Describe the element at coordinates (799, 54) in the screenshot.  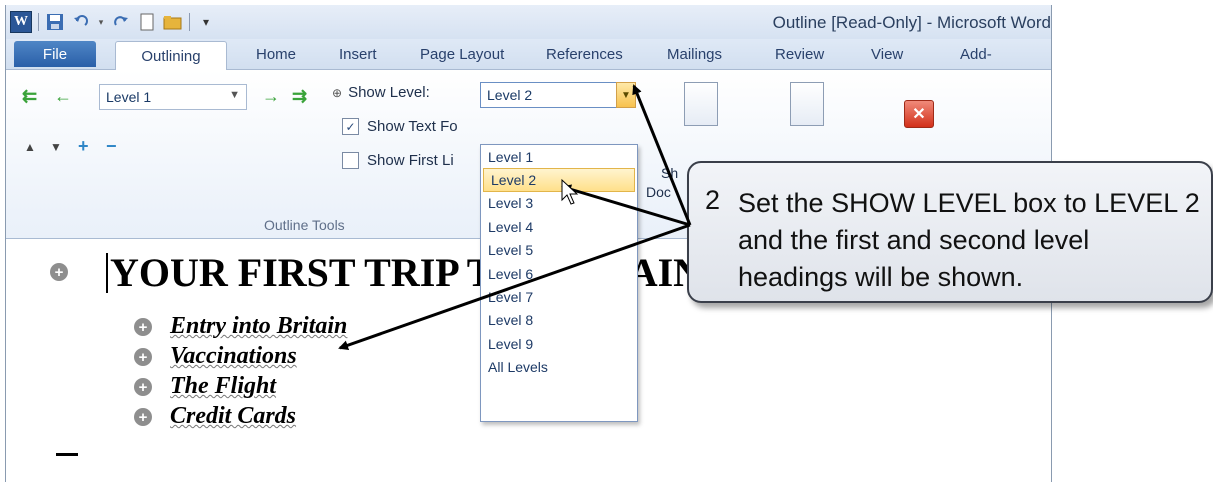
I see `tab-review: Review` at that location.